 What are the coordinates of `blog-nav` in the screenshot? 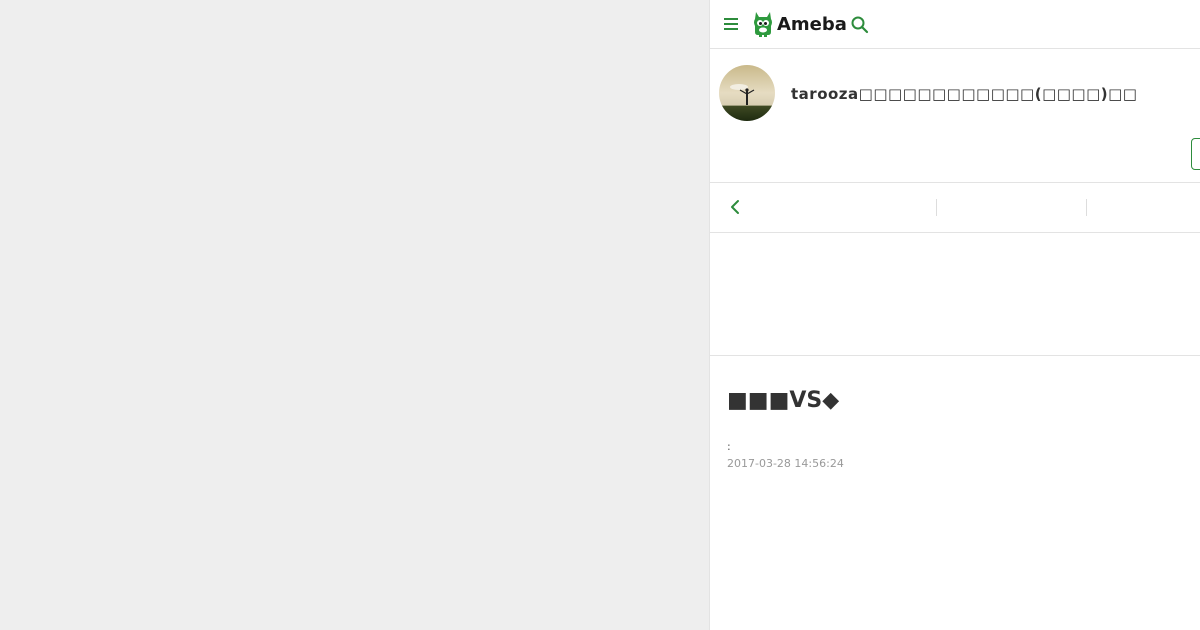 It's located at (955, 208).